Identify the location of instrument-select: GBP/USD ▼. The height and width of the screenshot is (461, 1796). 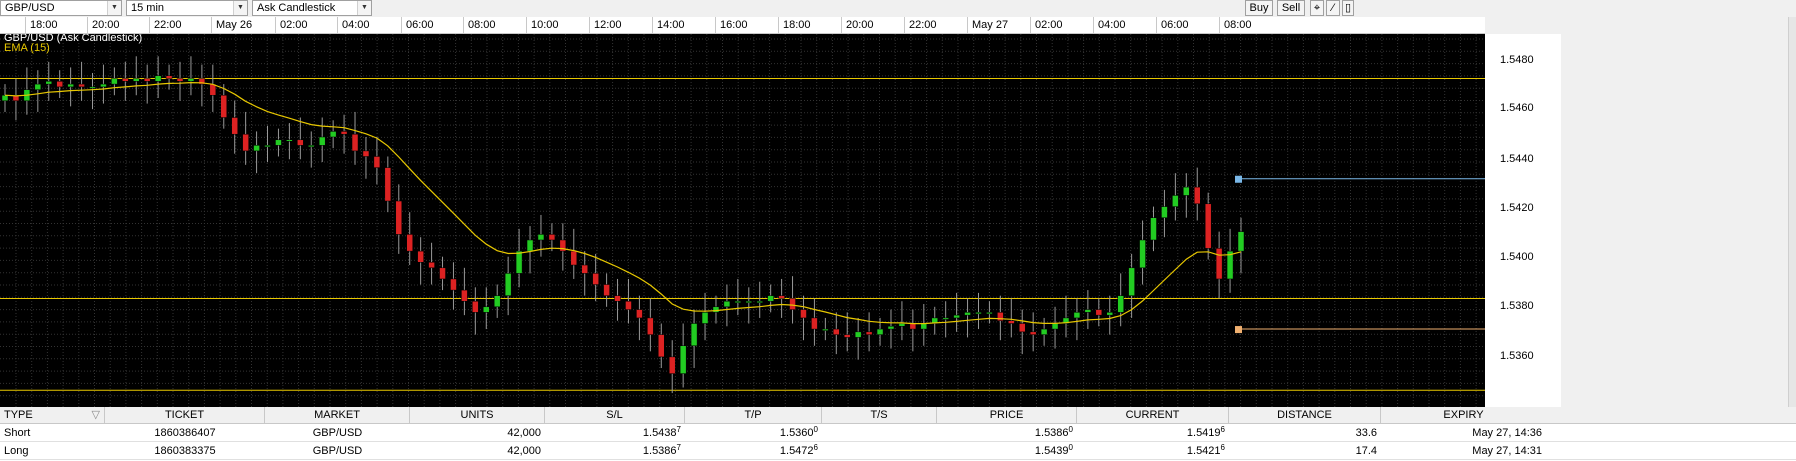
(61, 8).